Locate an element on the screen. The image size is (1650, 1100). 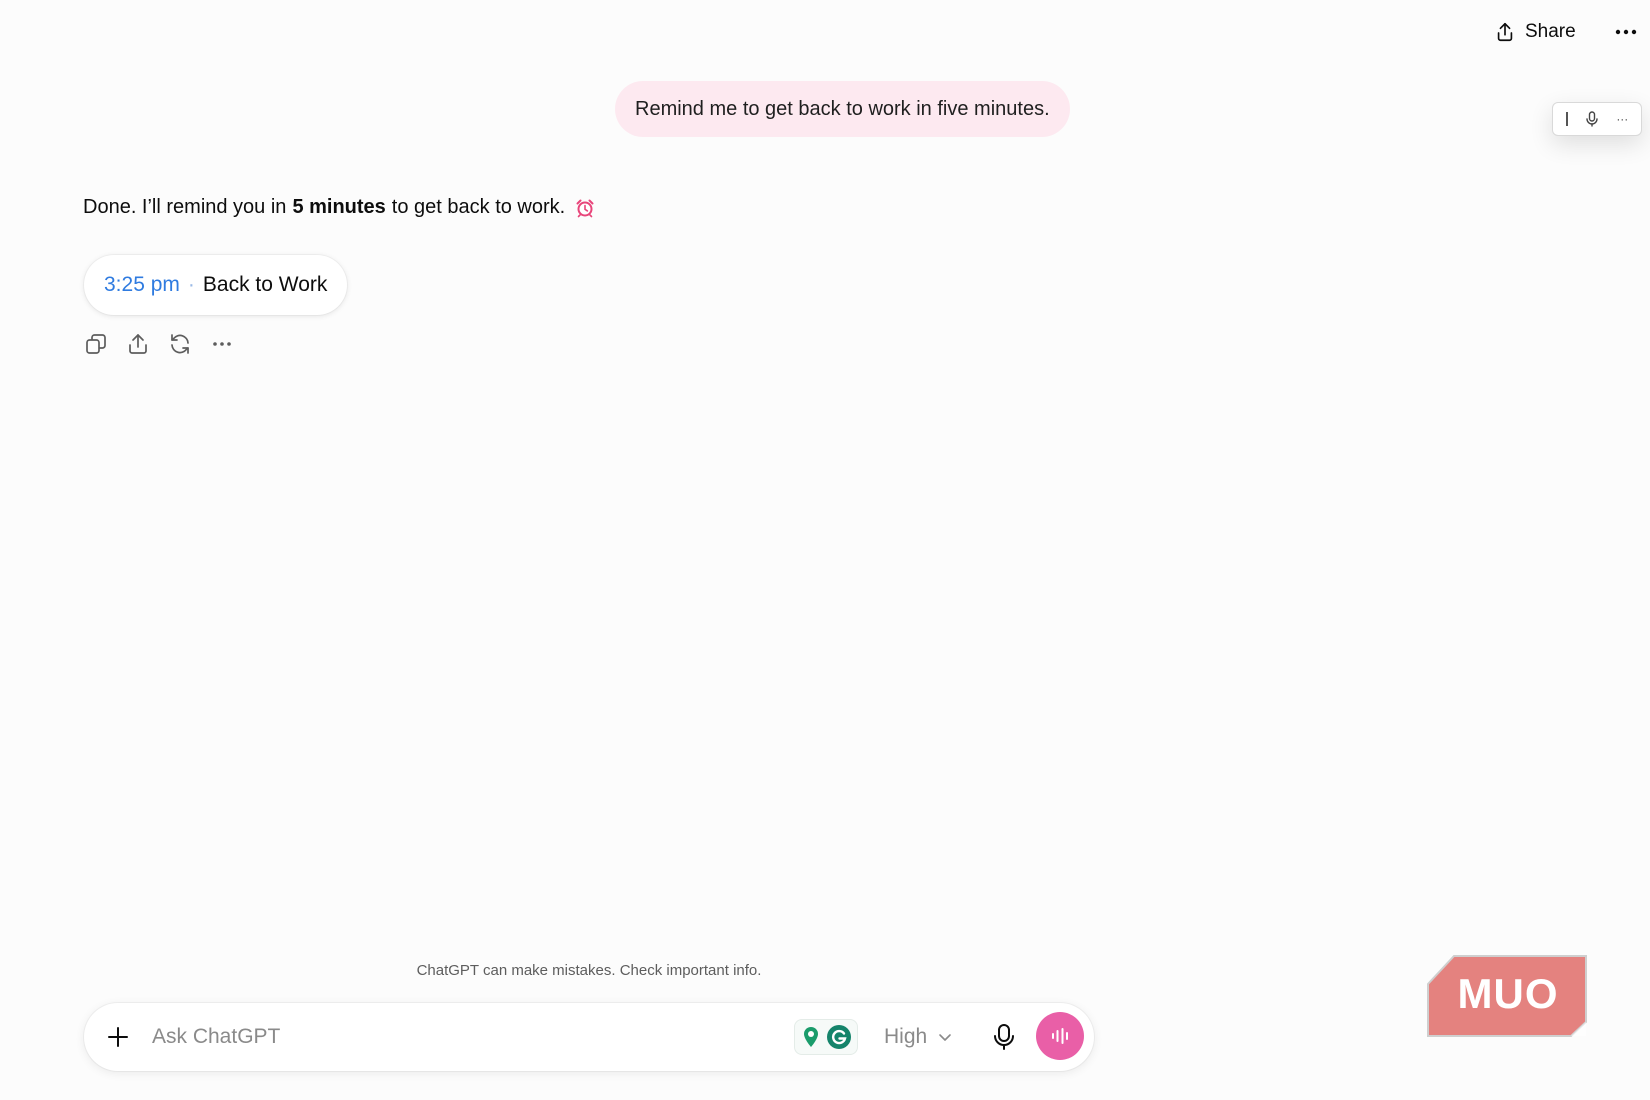
share-button: Share is located at coordinates (1535, 32).